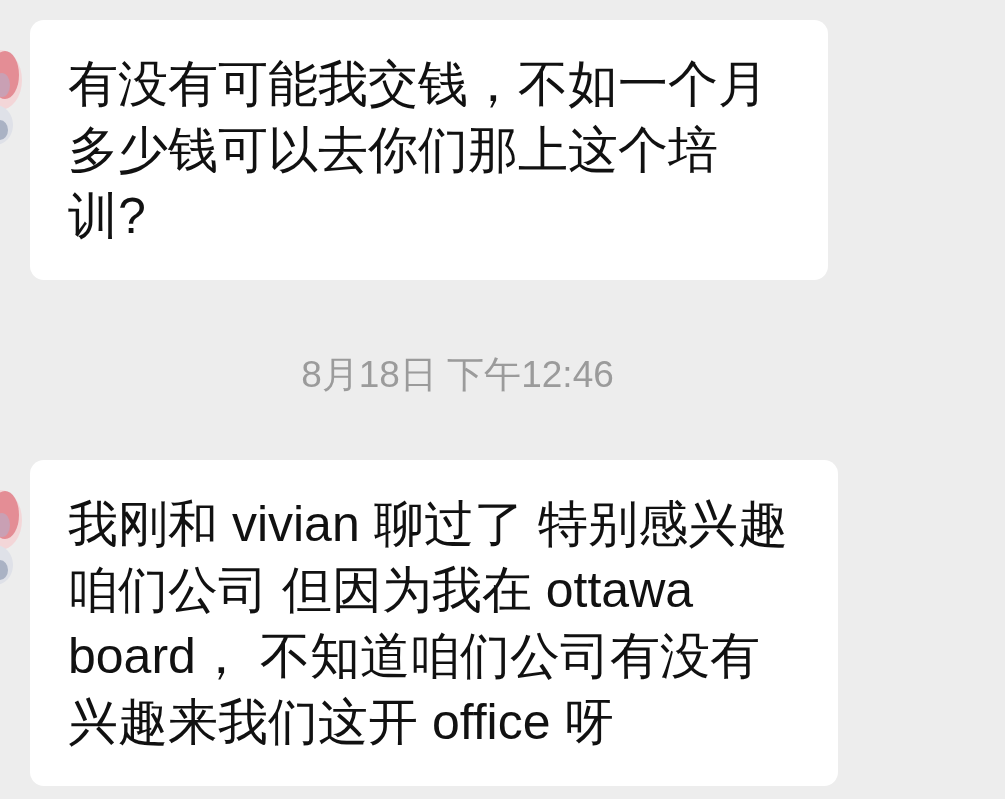 The width and height of the screenshot is (1005, 799). Describe the element at coordinates (457, 375) in the screenshot. I see `timestamp: 8月18日 下午12:46` at that location.